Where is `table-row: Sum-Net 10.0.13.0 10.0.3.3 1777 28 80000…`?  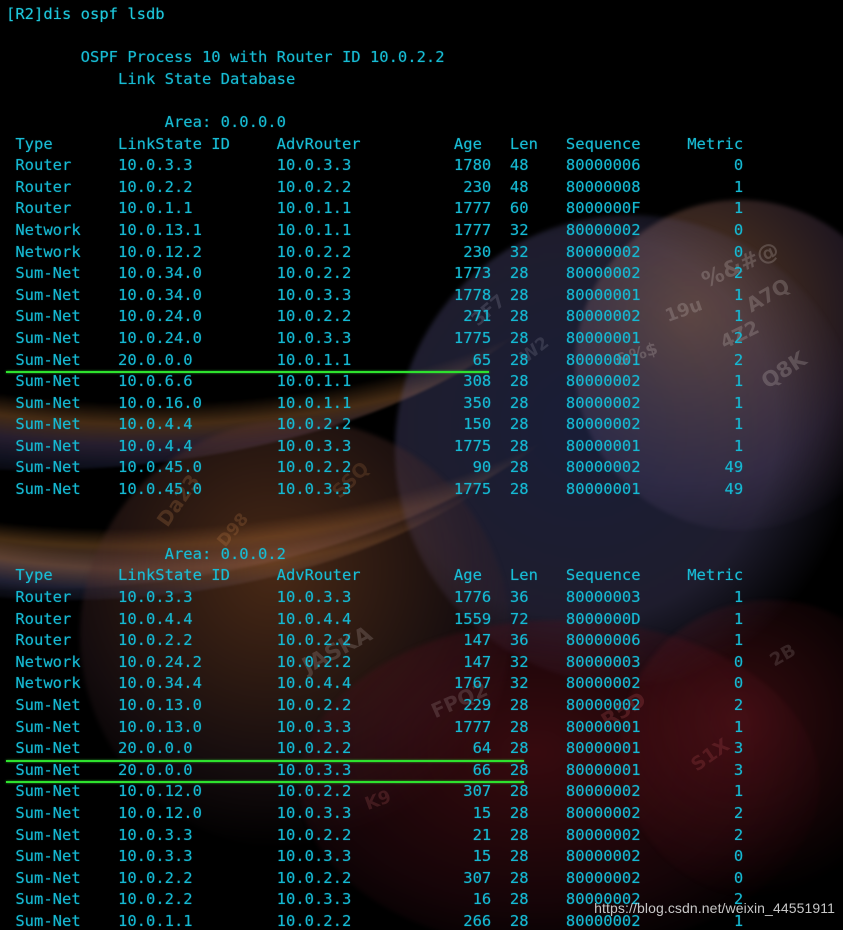 table-row: Sum-Net 10.0.13.0 10.0.3.3 1777 28 80000… is located at coordinates (375, 726).